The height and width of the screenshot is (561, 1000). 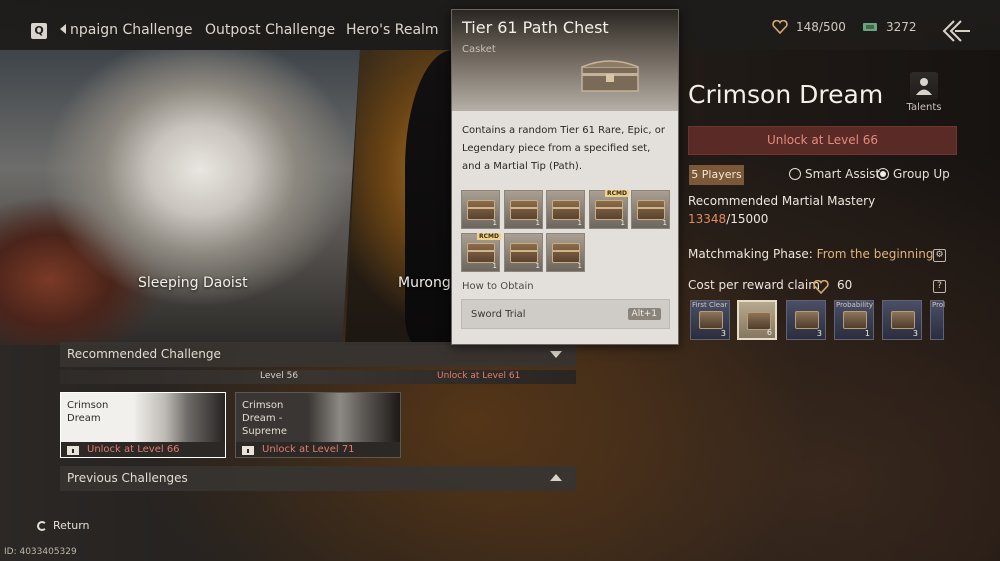 I want to click on matchmaking-settings-icon: ⚙, so click(x=939, y=255).